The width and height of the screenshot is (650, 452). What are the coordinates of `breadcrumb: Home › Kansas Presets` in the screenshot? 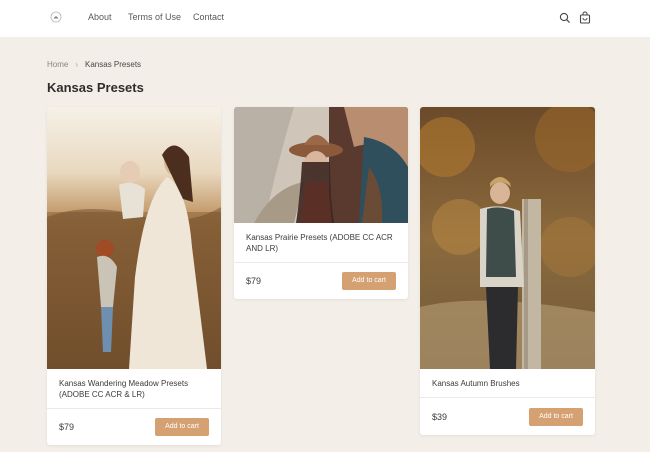 It's located at (94, 64).